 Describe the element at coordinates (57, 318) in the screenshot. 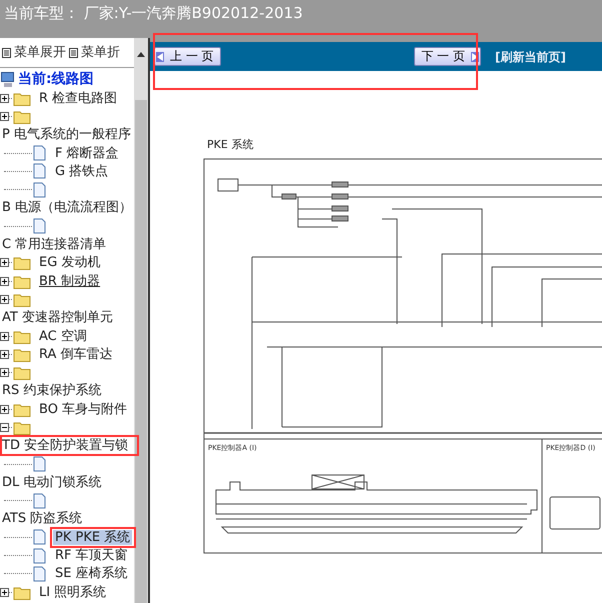

I see `tree-item-label: AT 变速器控制单元` at that location.